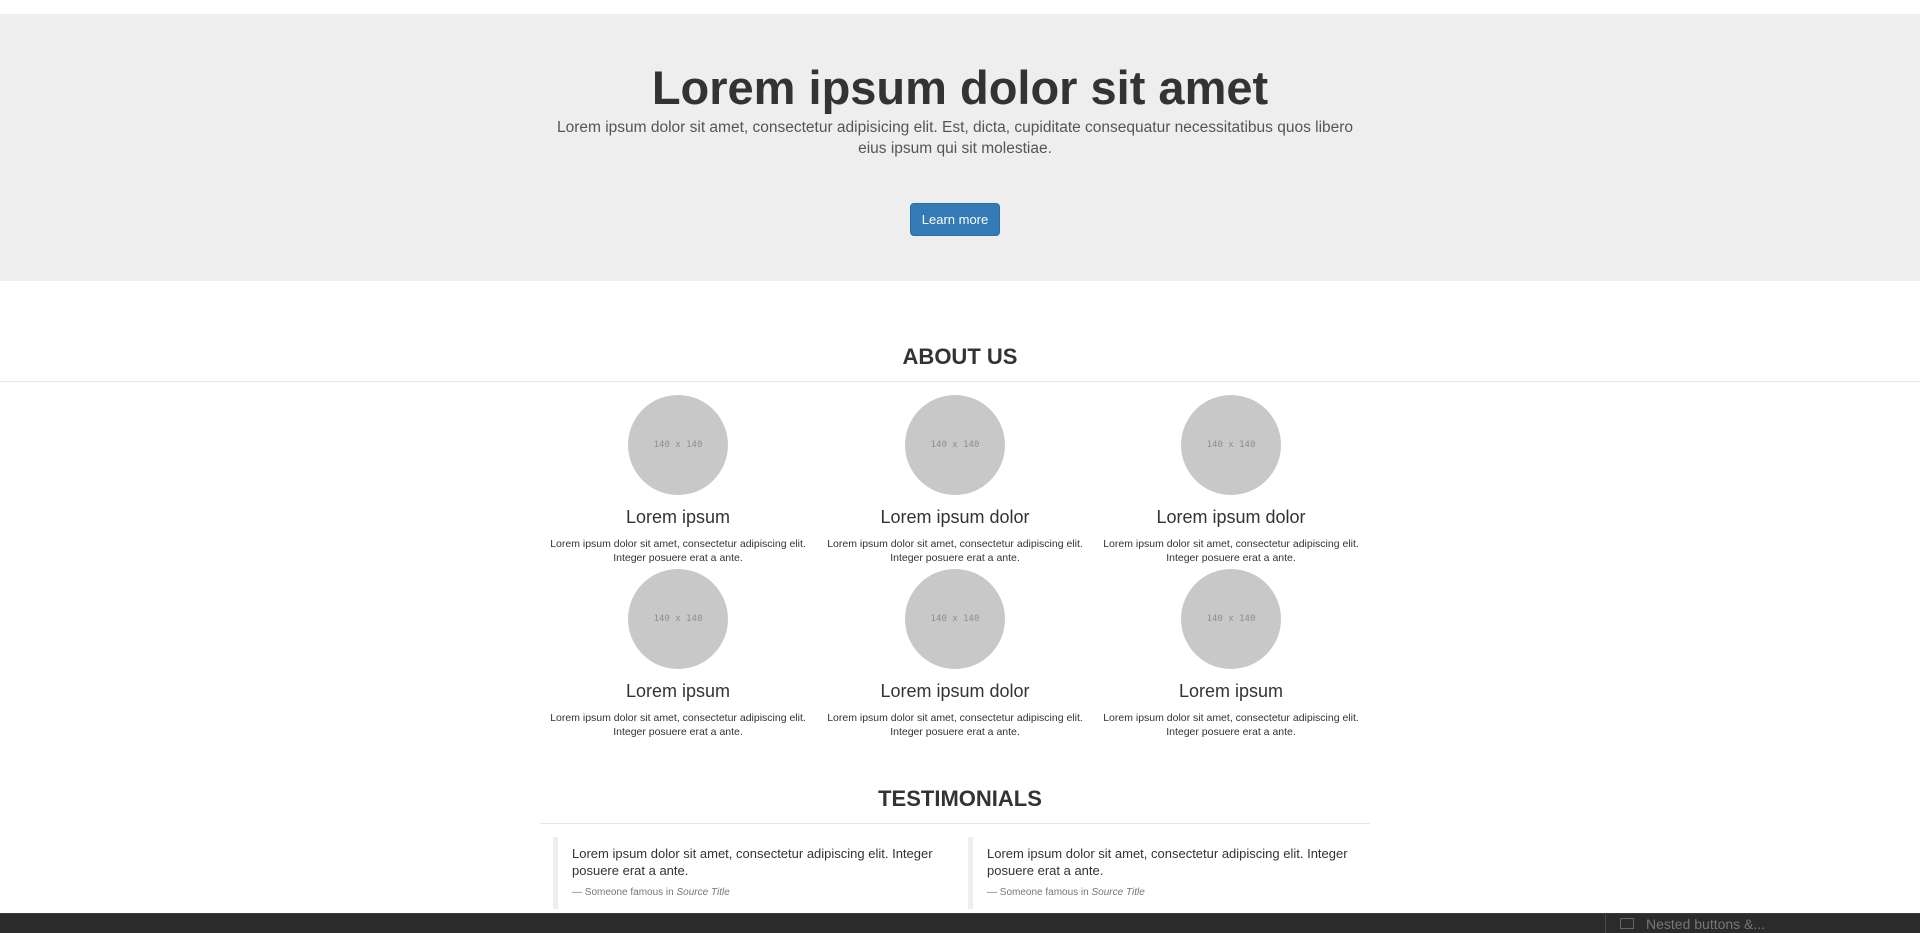 Image resolution: width=1920 pixels, height=933 pixels. I want to click on window-icon, so click(1627, 923).